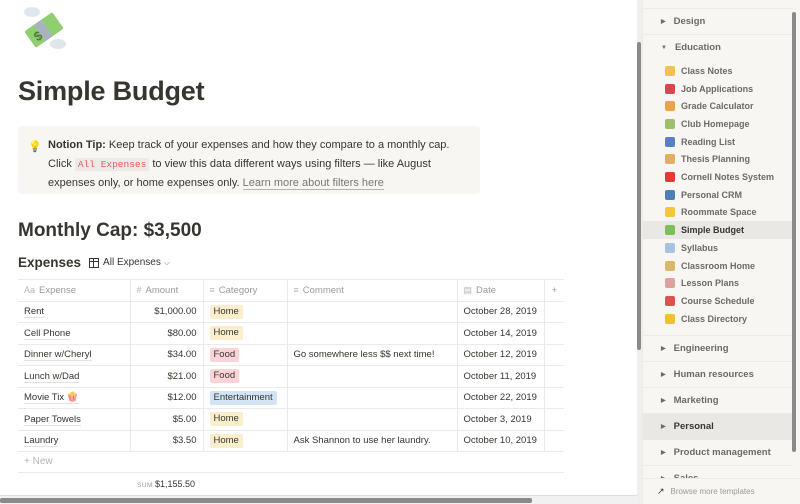 This screenshot has height=504, width=800. I want to click on select-property-icon: ≡, so click(212, 289).